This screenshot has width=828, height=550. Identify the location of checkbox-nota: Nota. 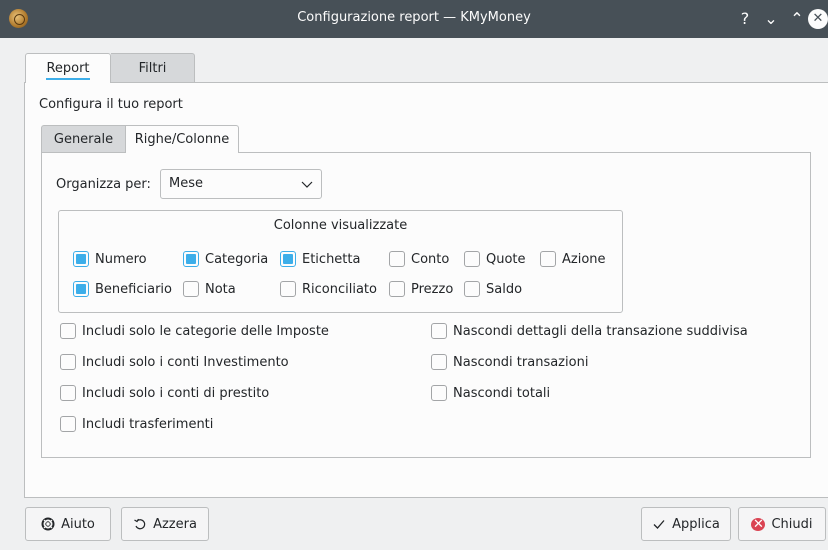
(209, 289).